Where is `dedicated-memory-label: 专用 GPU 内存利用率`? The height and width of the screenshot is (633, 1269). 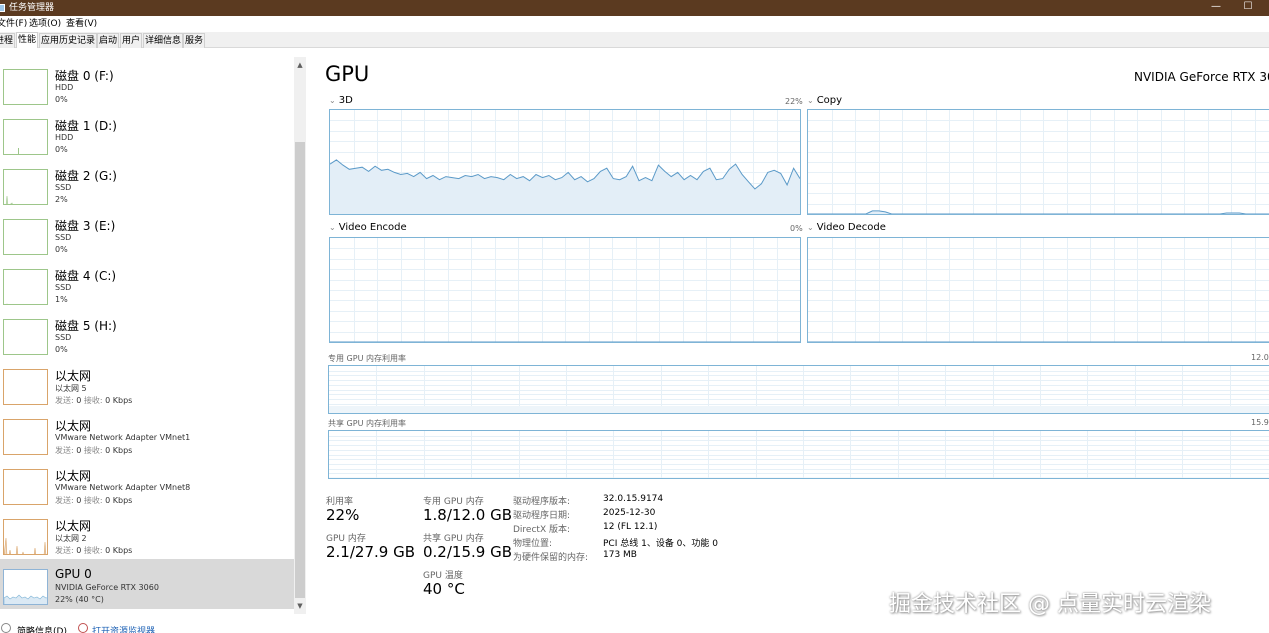 dedicated-memory-label: 专用 GPU 内存利用率 is located at coordinates (367, 358).